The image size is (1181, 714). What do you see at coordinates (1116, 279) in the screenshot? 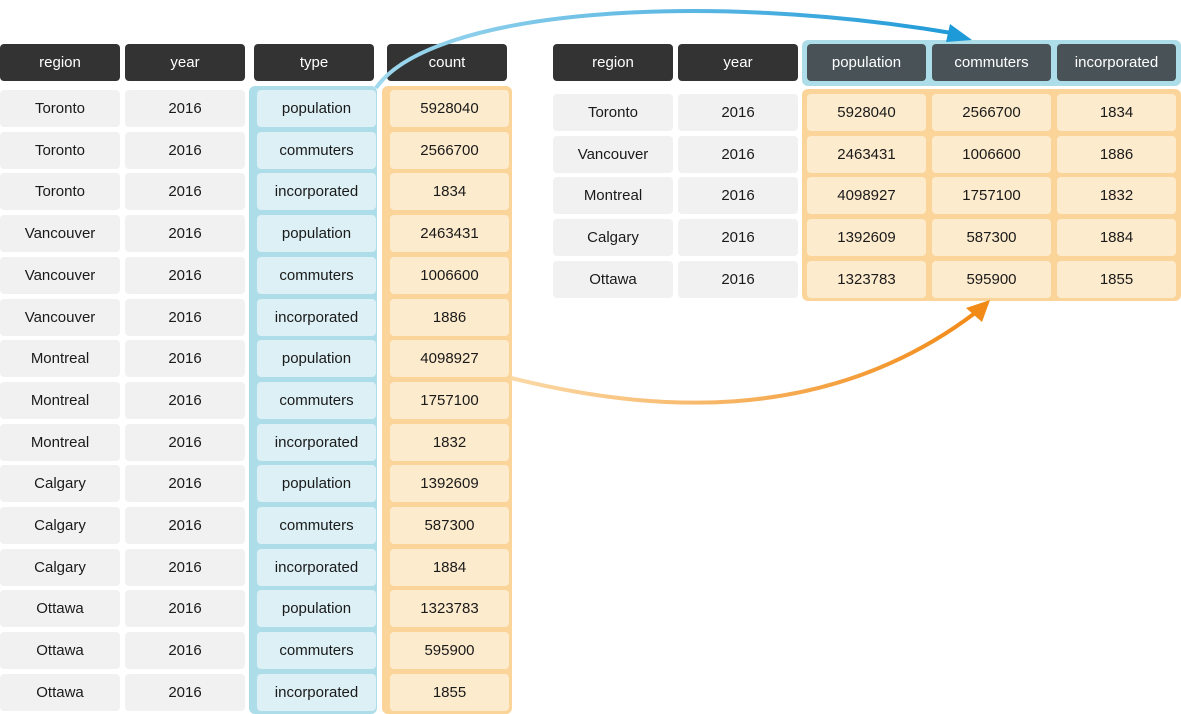
I see `right-cell: 1855` at bounding box center [1116, 279].